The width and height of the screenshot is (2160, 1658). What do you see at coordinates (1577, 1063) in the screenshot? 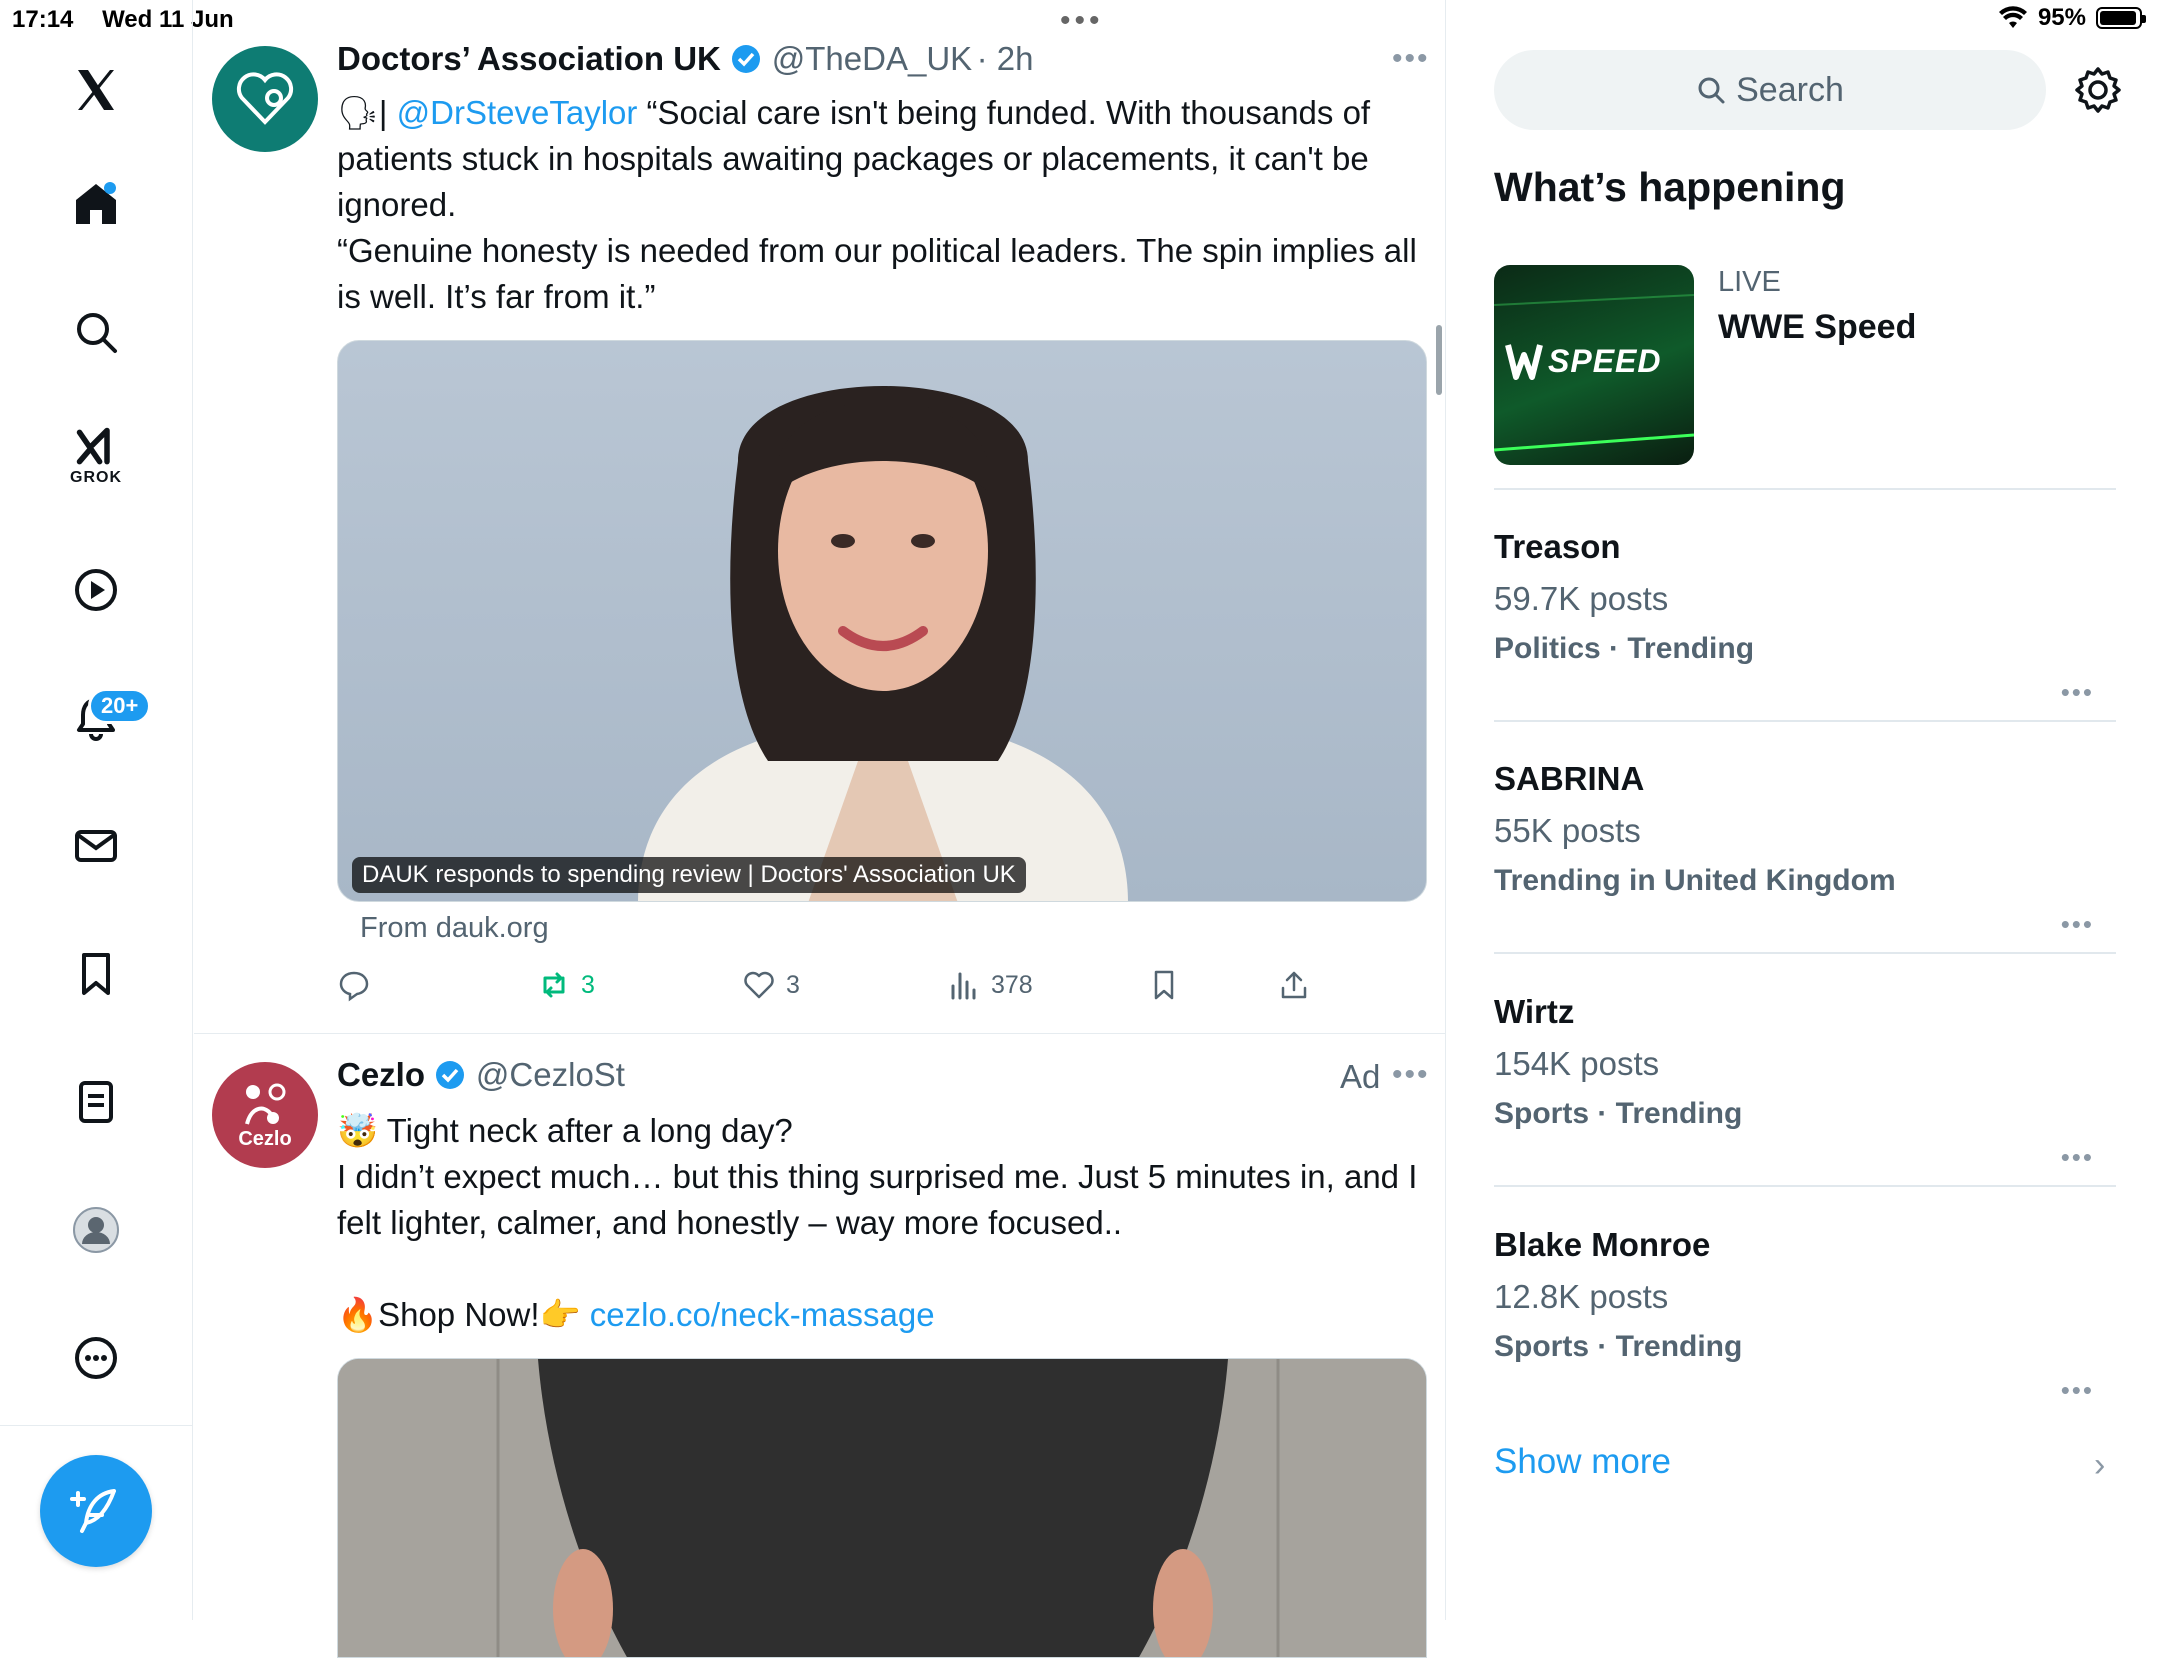
I see `trend-count: 154K posts` at bounding box center [1577, 1063].